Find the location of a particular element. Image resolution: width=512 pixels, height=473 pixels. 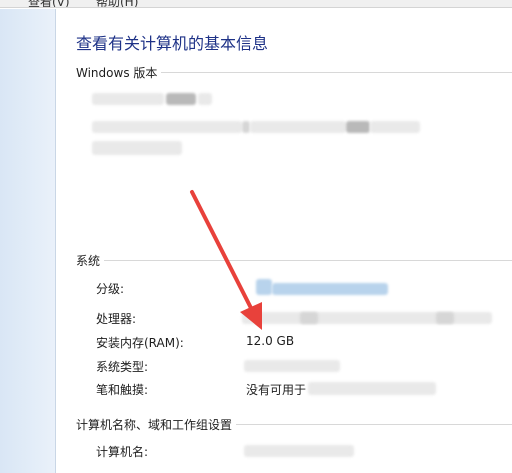

left-navigation-pane is located at coordinates (28, 241).